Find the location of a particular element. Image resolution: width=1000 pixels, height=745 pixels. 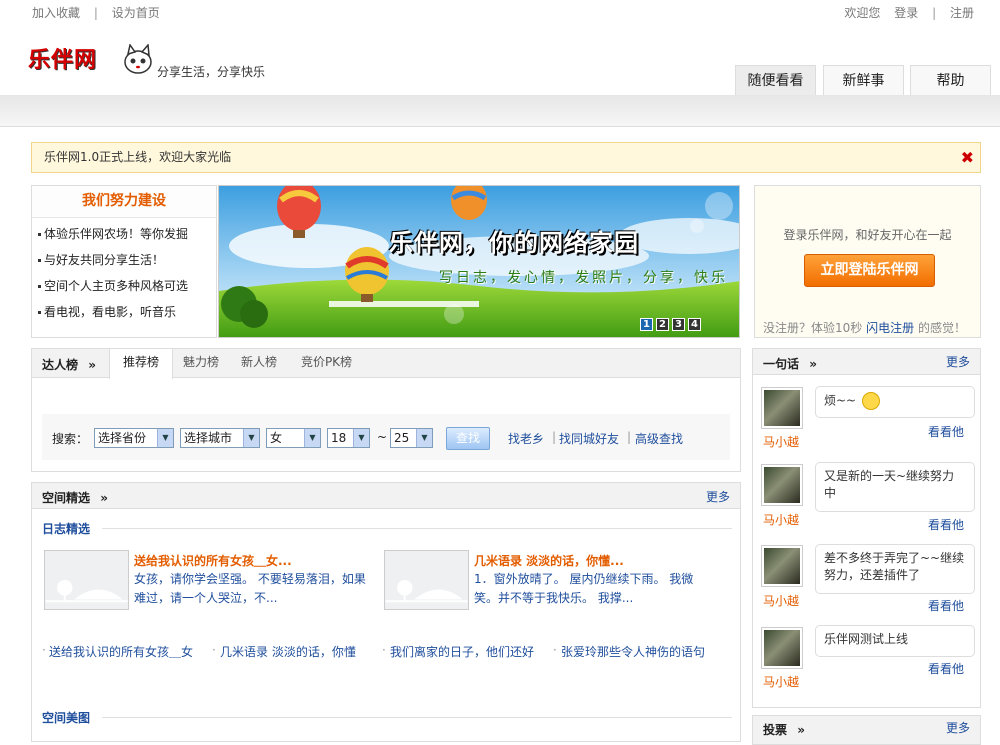

login-link: 登录 is located at coordinates (906, 13).